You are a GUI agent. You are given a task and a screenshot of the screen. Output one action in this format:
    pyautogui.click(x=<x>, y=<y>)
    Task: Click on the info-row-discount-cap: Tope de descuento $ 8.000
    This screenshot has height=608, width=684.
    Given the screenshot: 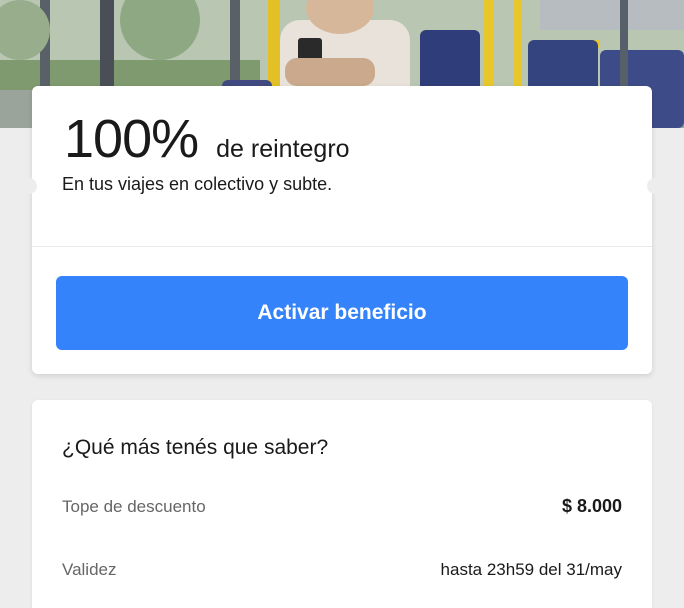 What is the action you would take?
    pyautogui.click(x=342, y=506)
    